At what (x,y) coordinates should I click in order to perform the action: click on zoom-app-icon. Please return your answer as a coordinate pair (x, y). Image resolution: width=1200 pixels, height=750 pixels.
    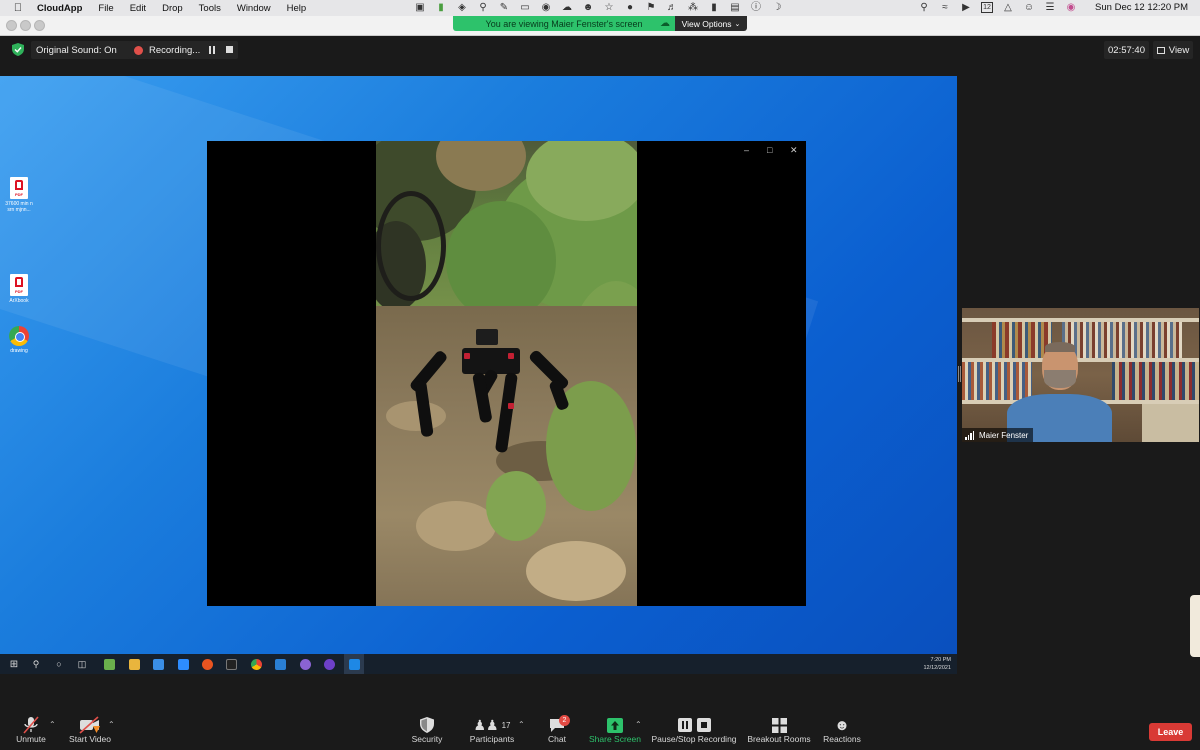
    Looking at the image, I should click on (183, 664).